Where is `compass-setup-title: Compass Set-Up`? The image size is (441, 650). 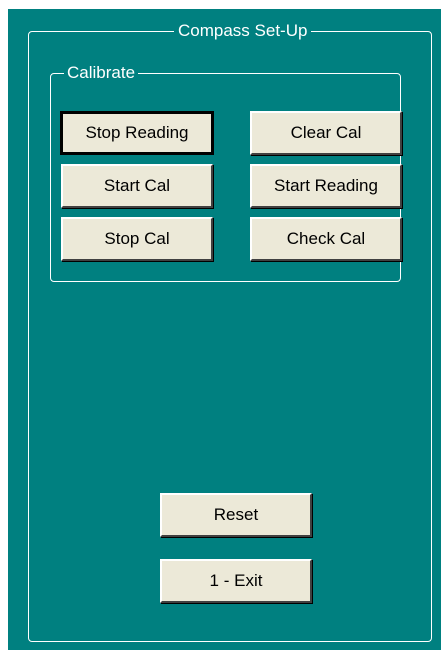
compass-setup-title: Compass Set-Up is located at coordinates (243, 31).